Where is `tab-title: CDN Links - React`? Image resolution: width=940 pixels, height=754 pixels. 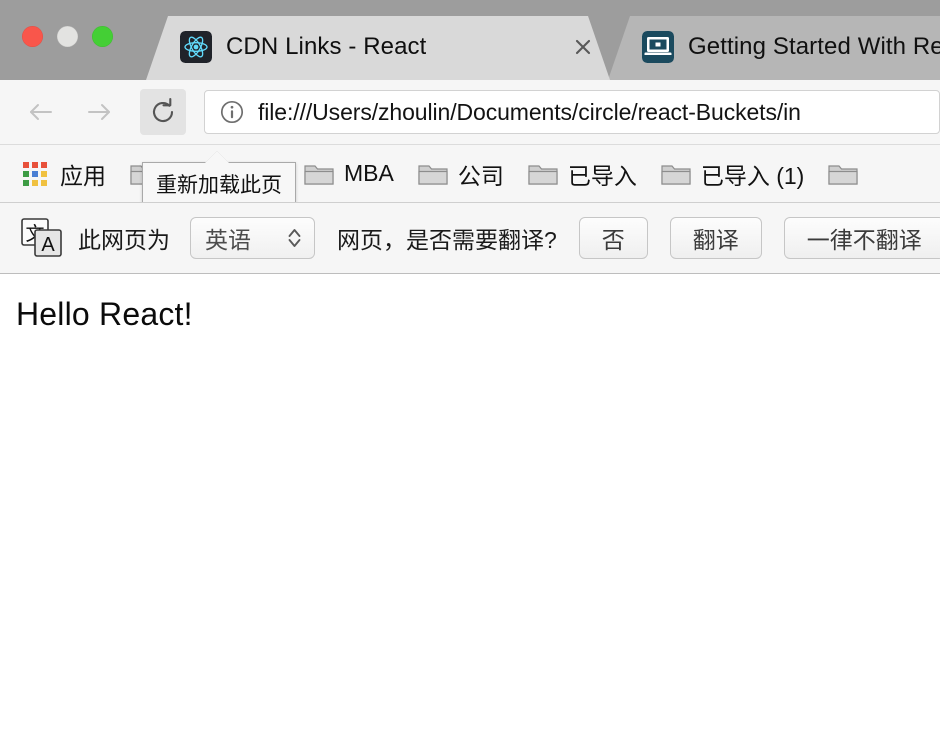
tab-title: CDN Links - React is located at coordinates (326, 46).